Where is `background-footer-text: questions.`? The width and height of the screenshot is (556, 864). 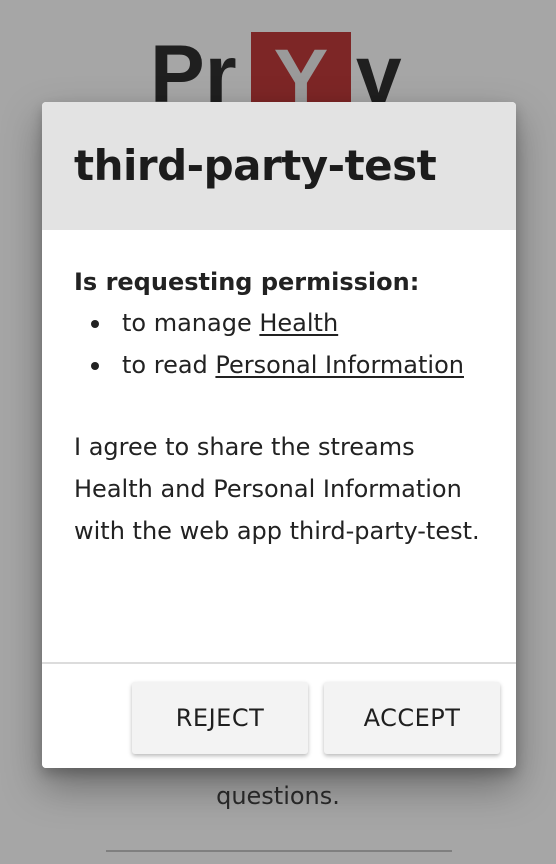
background-footer-text: questions. is located at coordinates (278, 796).